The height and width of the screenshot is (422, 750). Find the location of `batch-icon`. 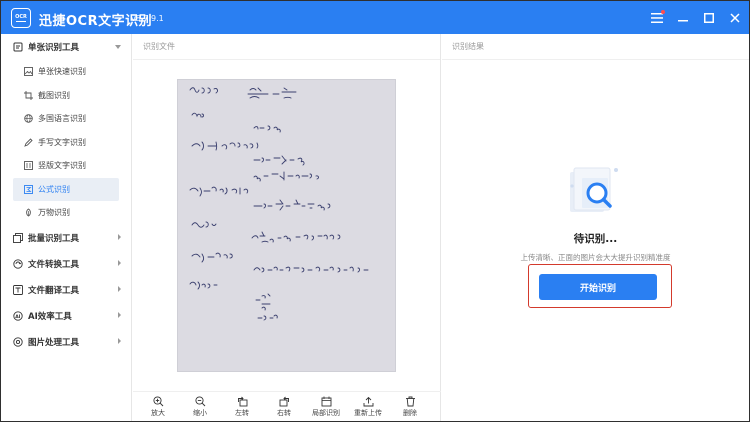

batch-icon is located at coordinates (18, 237).